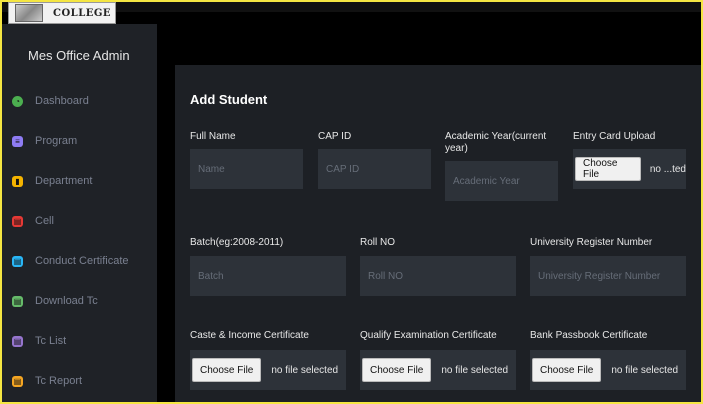 Image resolution: width=703 pixels, height=404 pixels. What do you see at coordinates (438, 276) in the screenshot?
I see `roll-no-input` at bounding box center [438, 276].